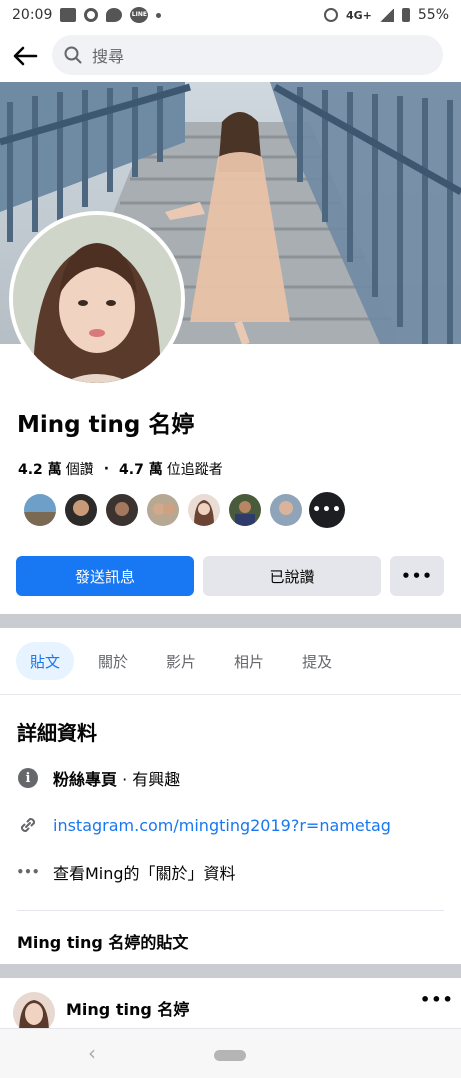 This screenshot has height=1078, width=461. Describe the element at coordinates (32, 15) in the screenshot. I see `status-time: 20:09` at that location.